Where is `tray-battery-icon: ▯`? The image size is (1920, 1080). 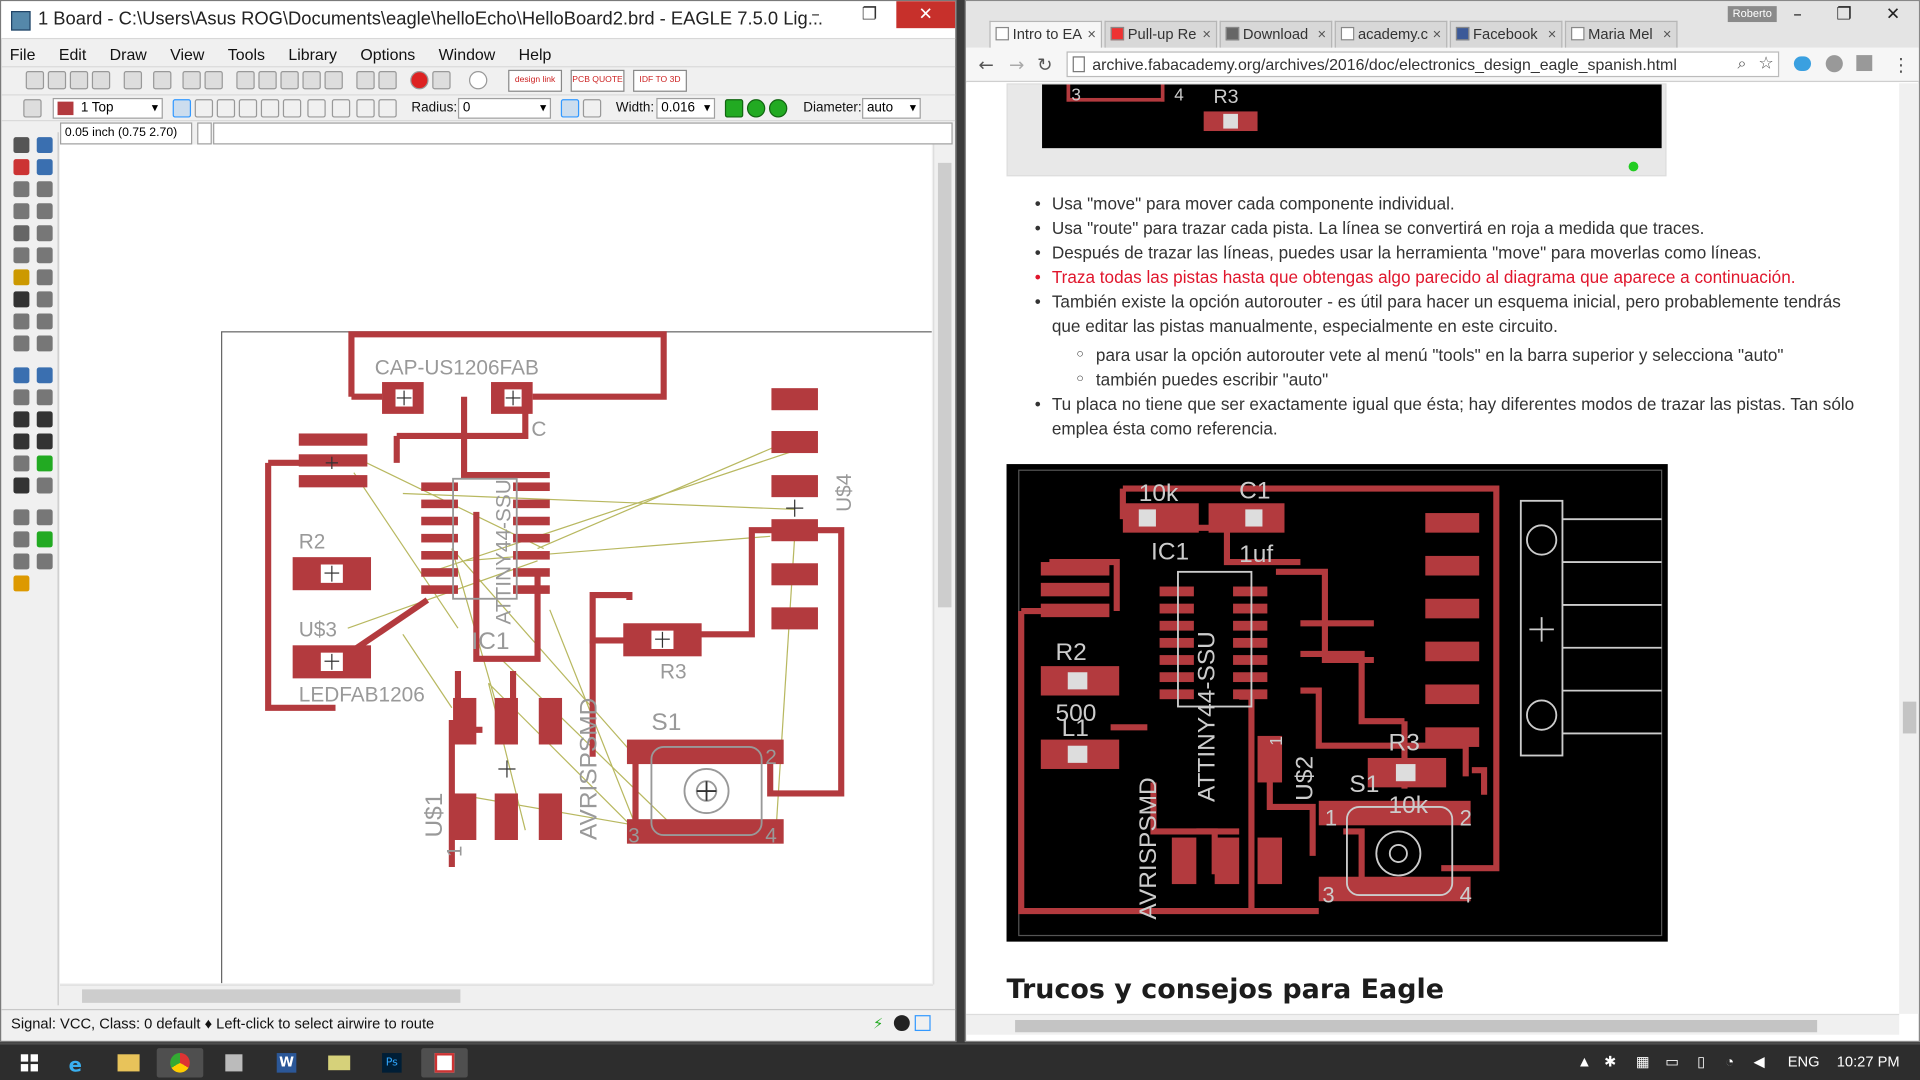
tray-battery-icon: ▯ is located at coordinates (1701, 1061).